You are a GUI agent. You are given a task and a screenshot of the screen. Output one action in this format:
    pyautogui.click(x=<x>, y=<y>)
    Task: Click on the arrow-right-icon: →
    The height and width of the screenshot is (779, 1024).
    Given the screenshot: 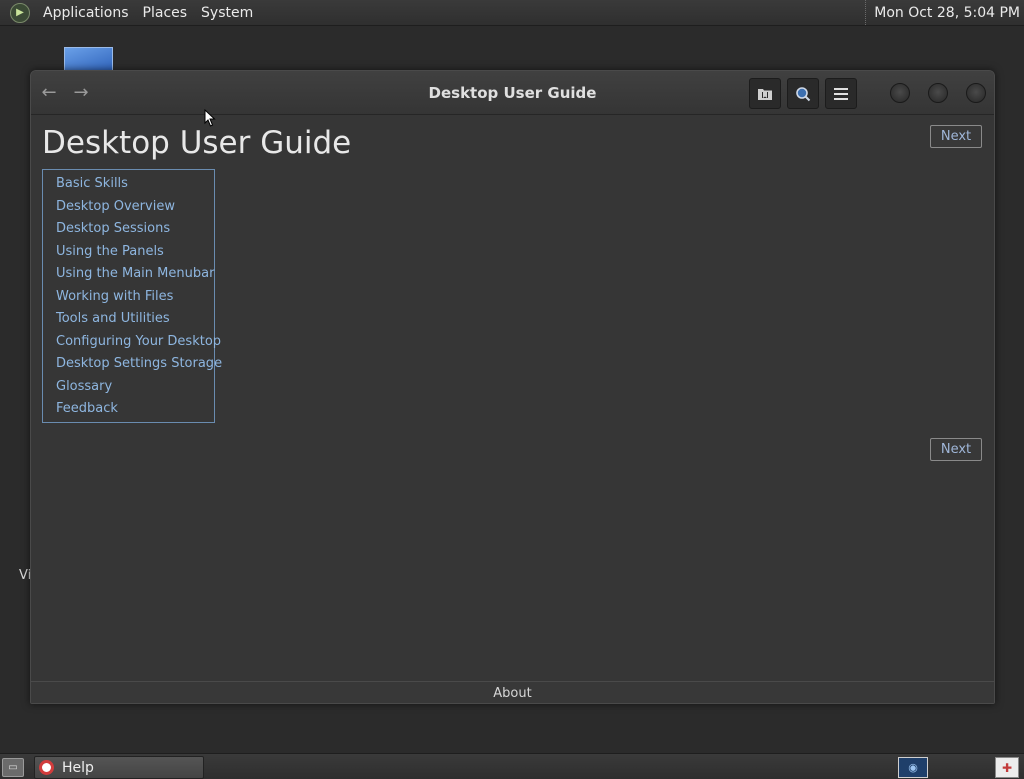 What is the action you would take?
    pyautogui.click(x=81, y=92)
    